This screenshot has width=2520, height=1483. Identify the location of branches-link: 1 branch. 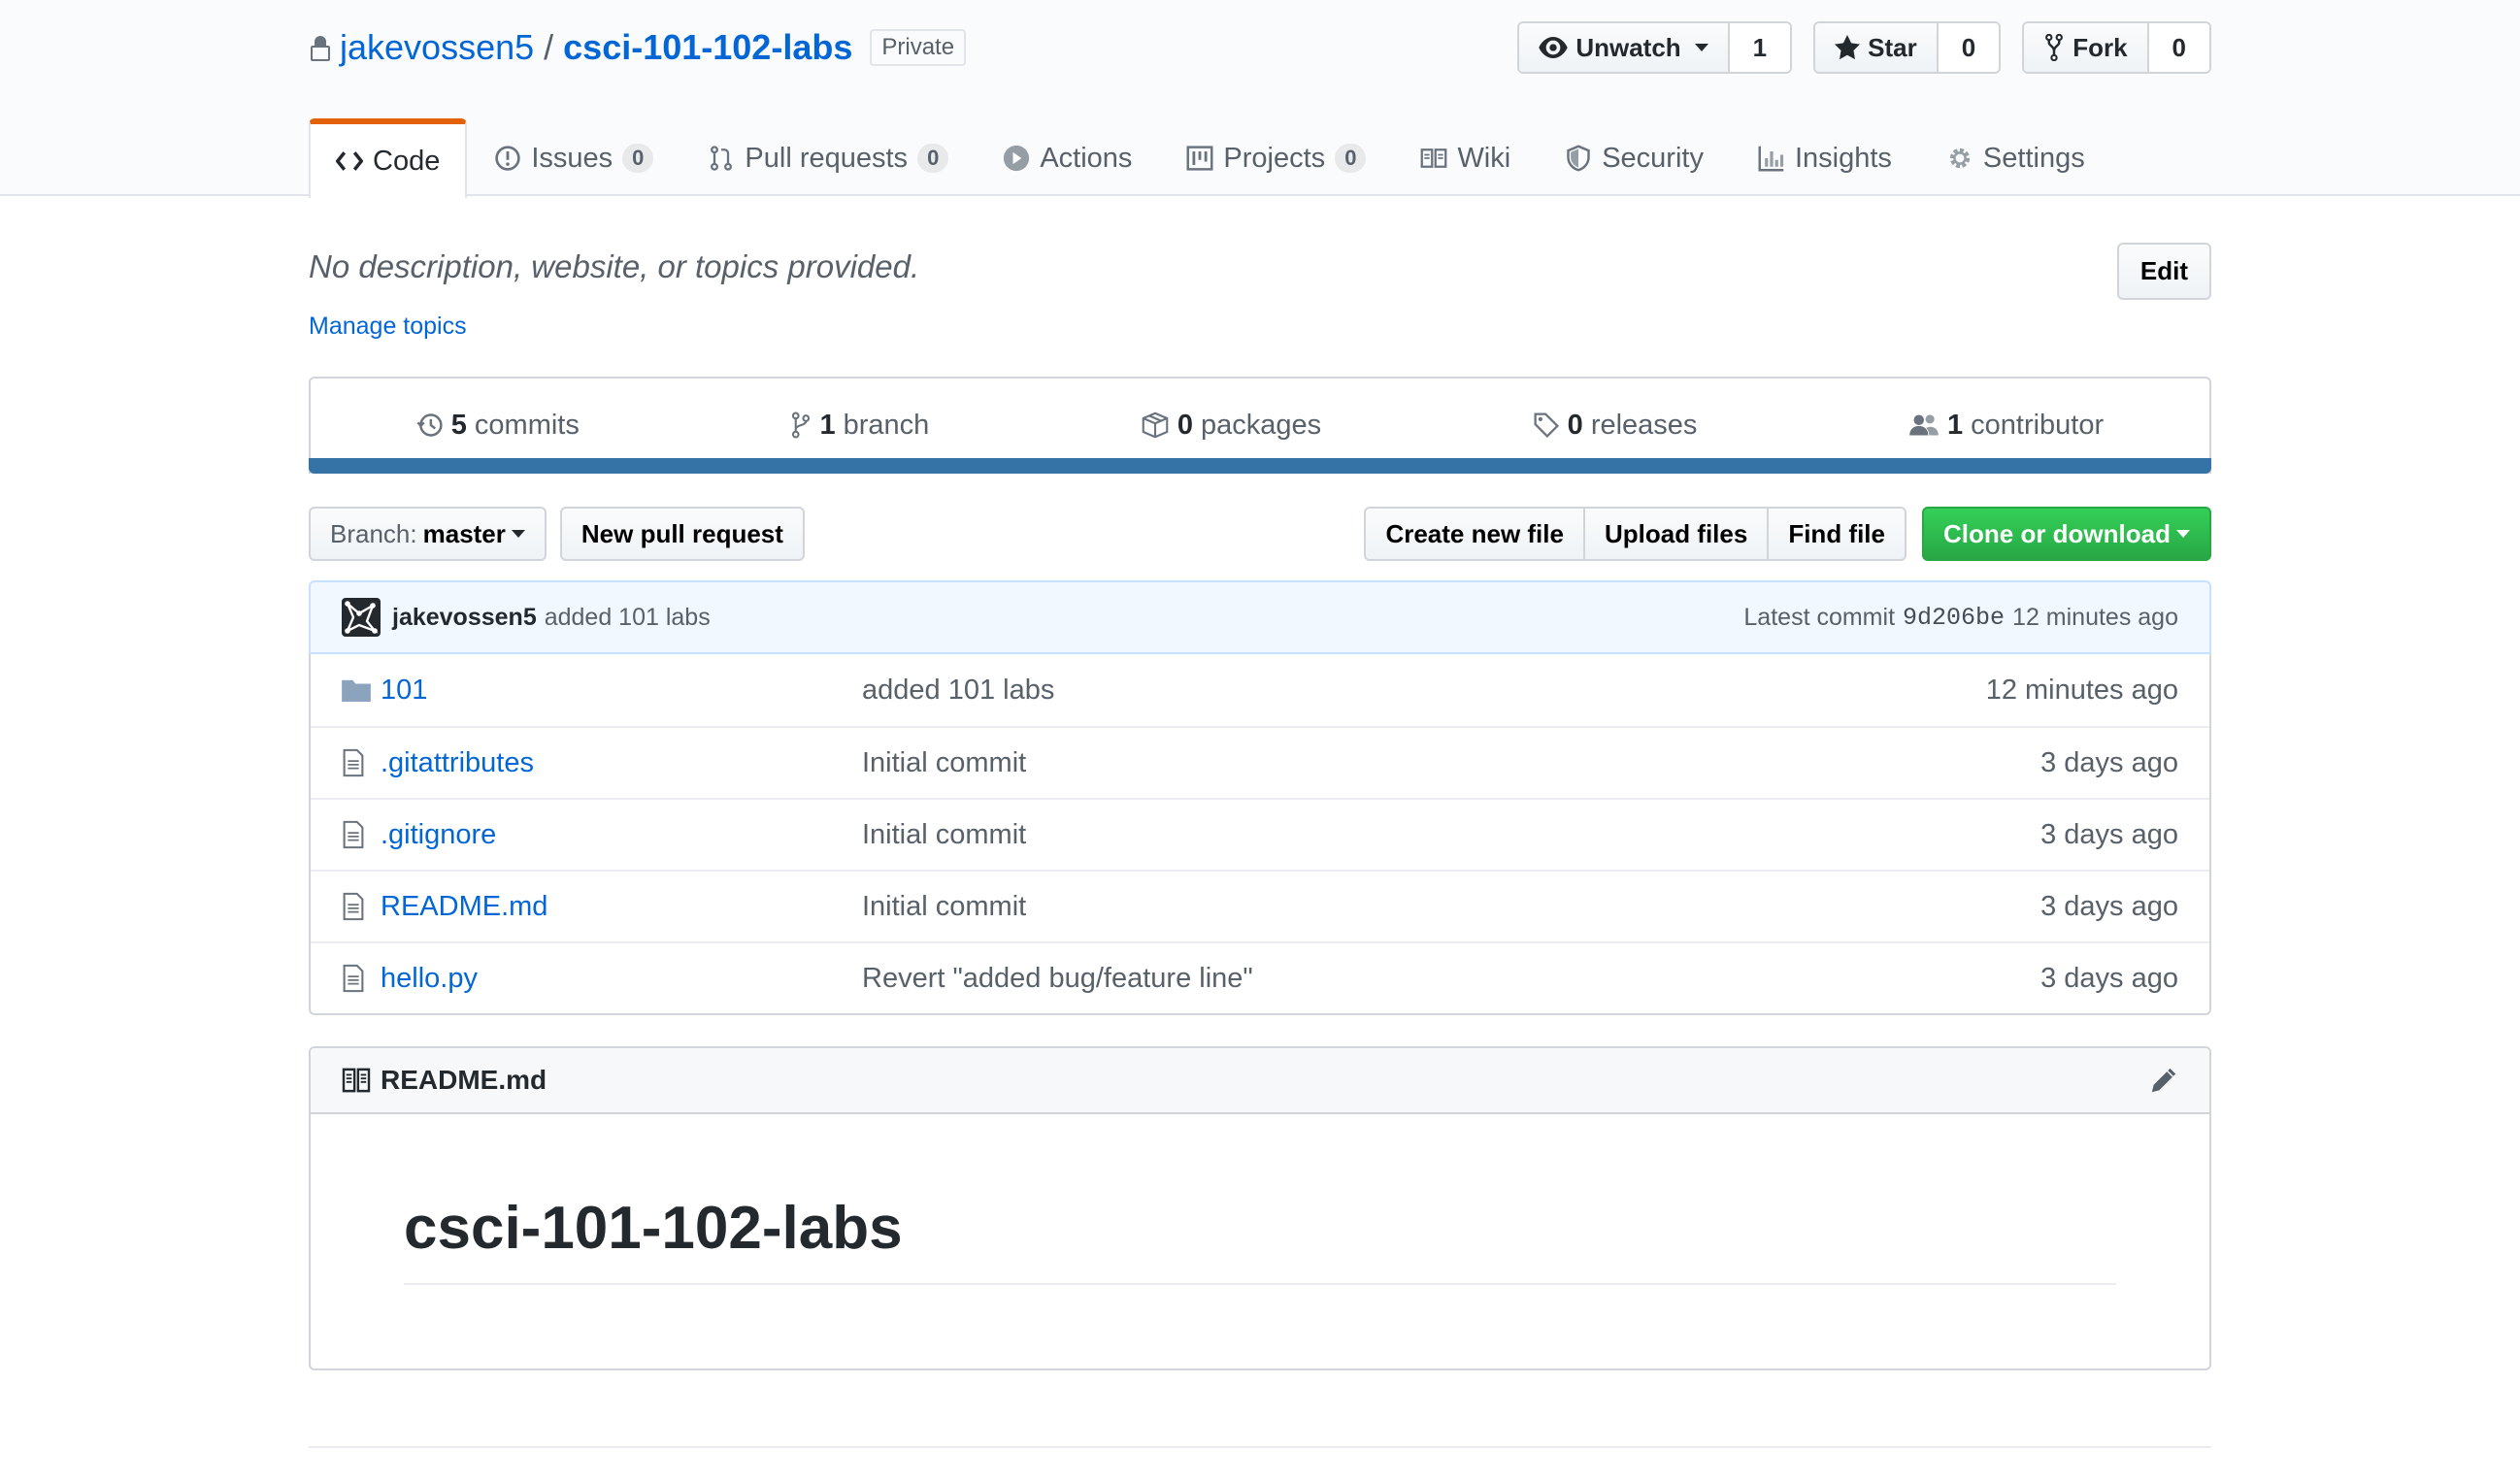
(859, 426).